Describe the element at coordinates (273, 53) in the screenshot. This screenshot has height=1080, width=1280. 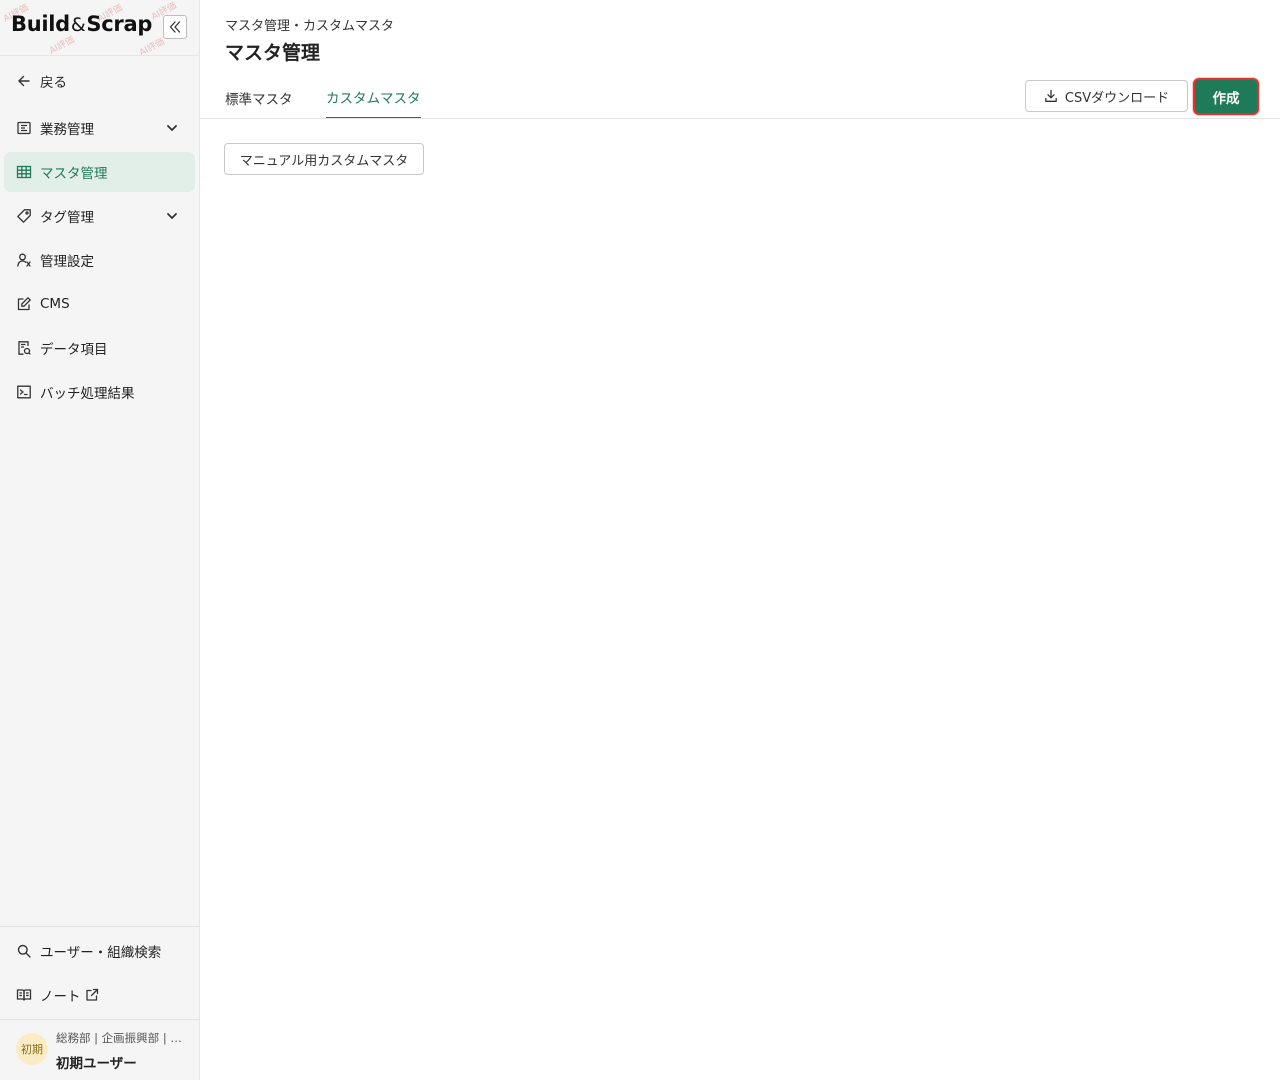
I see `page-title: マスタ管理` at that location.